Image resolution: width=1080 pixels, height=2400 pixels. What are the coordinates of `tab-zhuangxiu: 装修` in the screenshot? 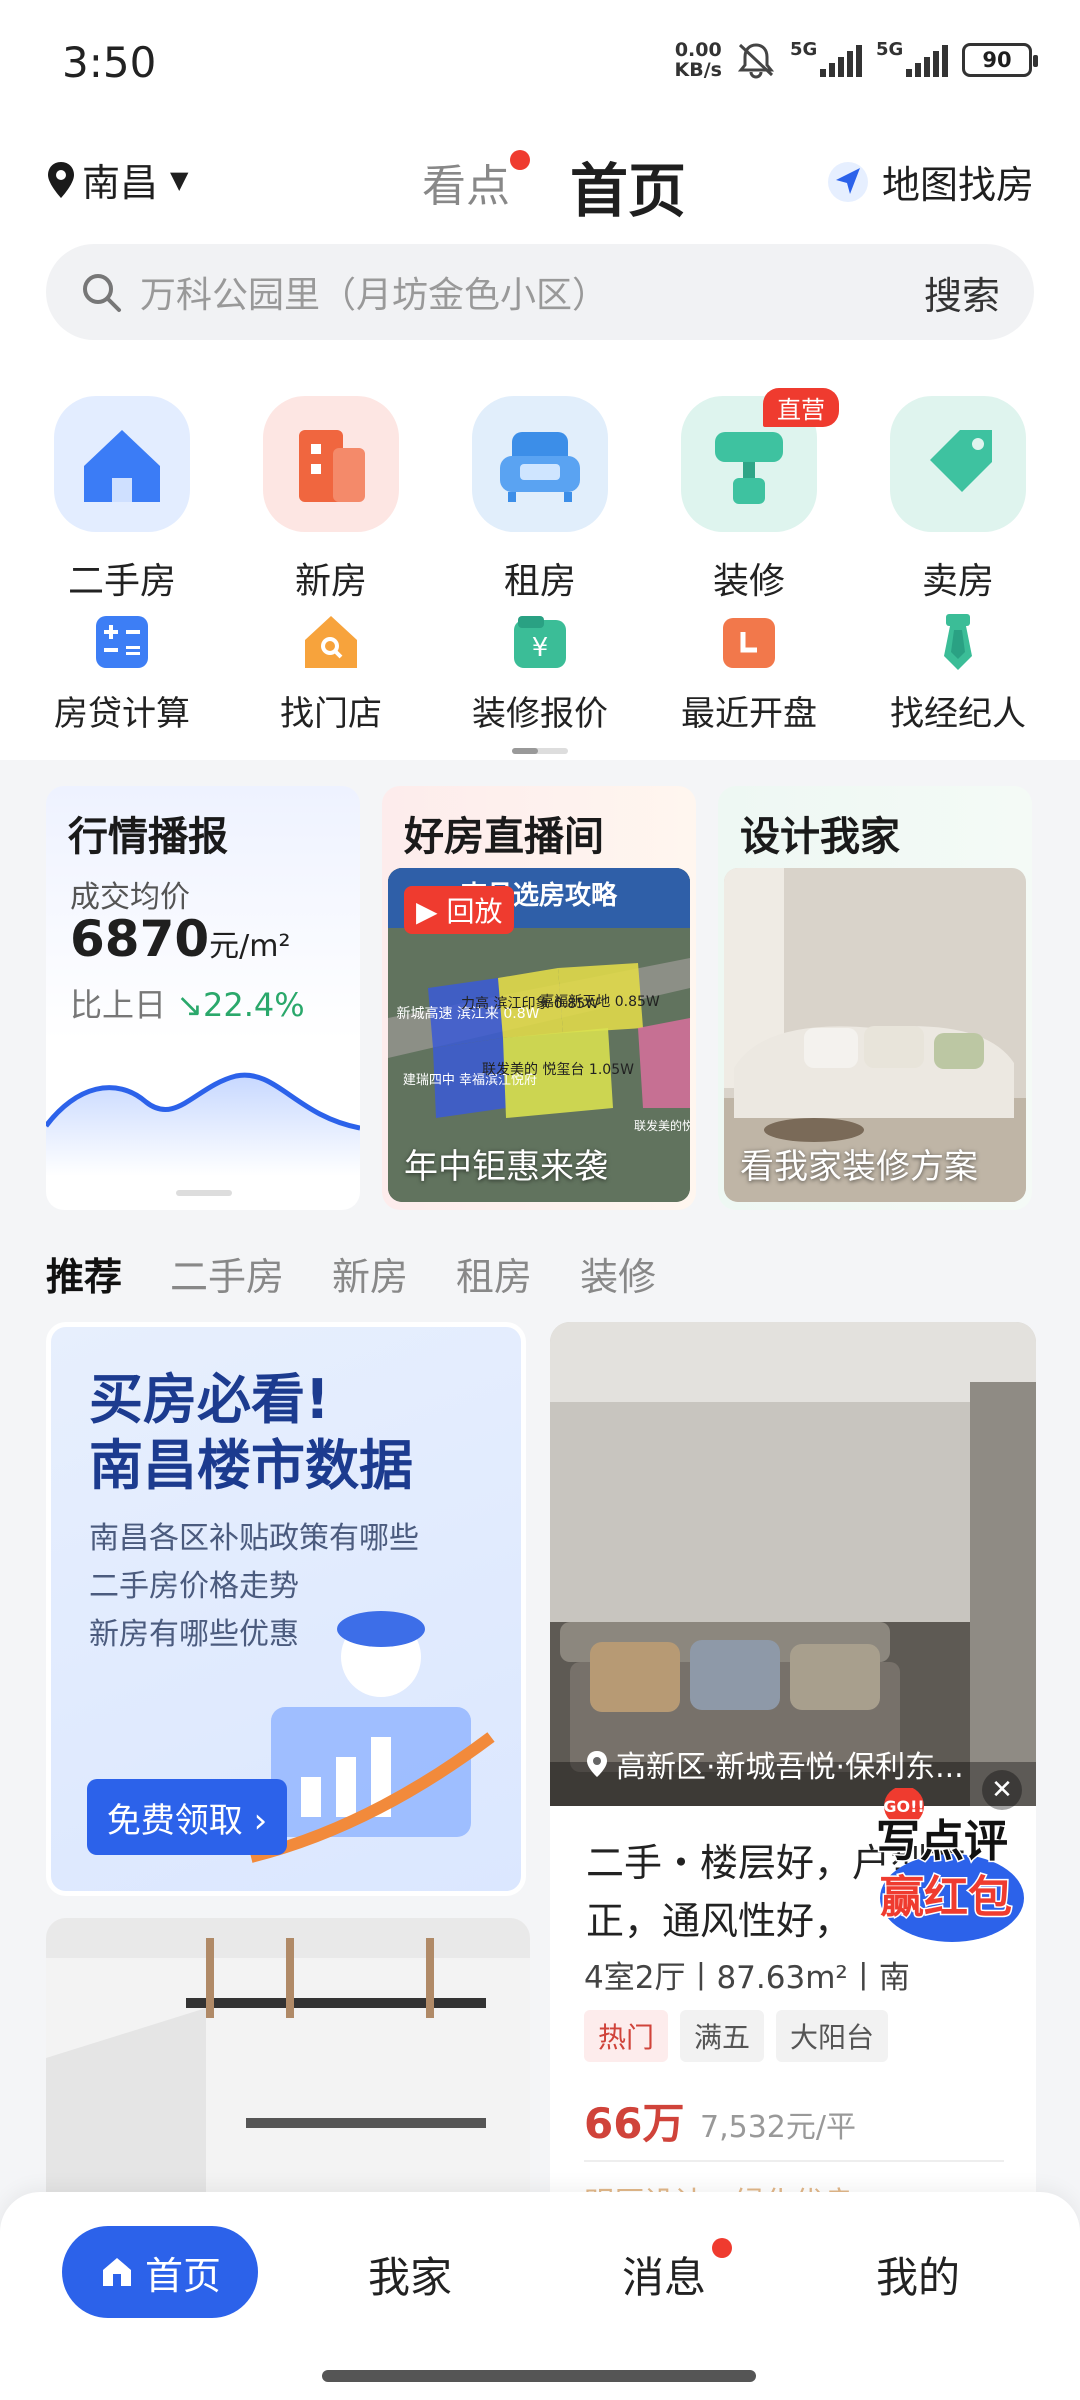 It's located at (618, 1273).